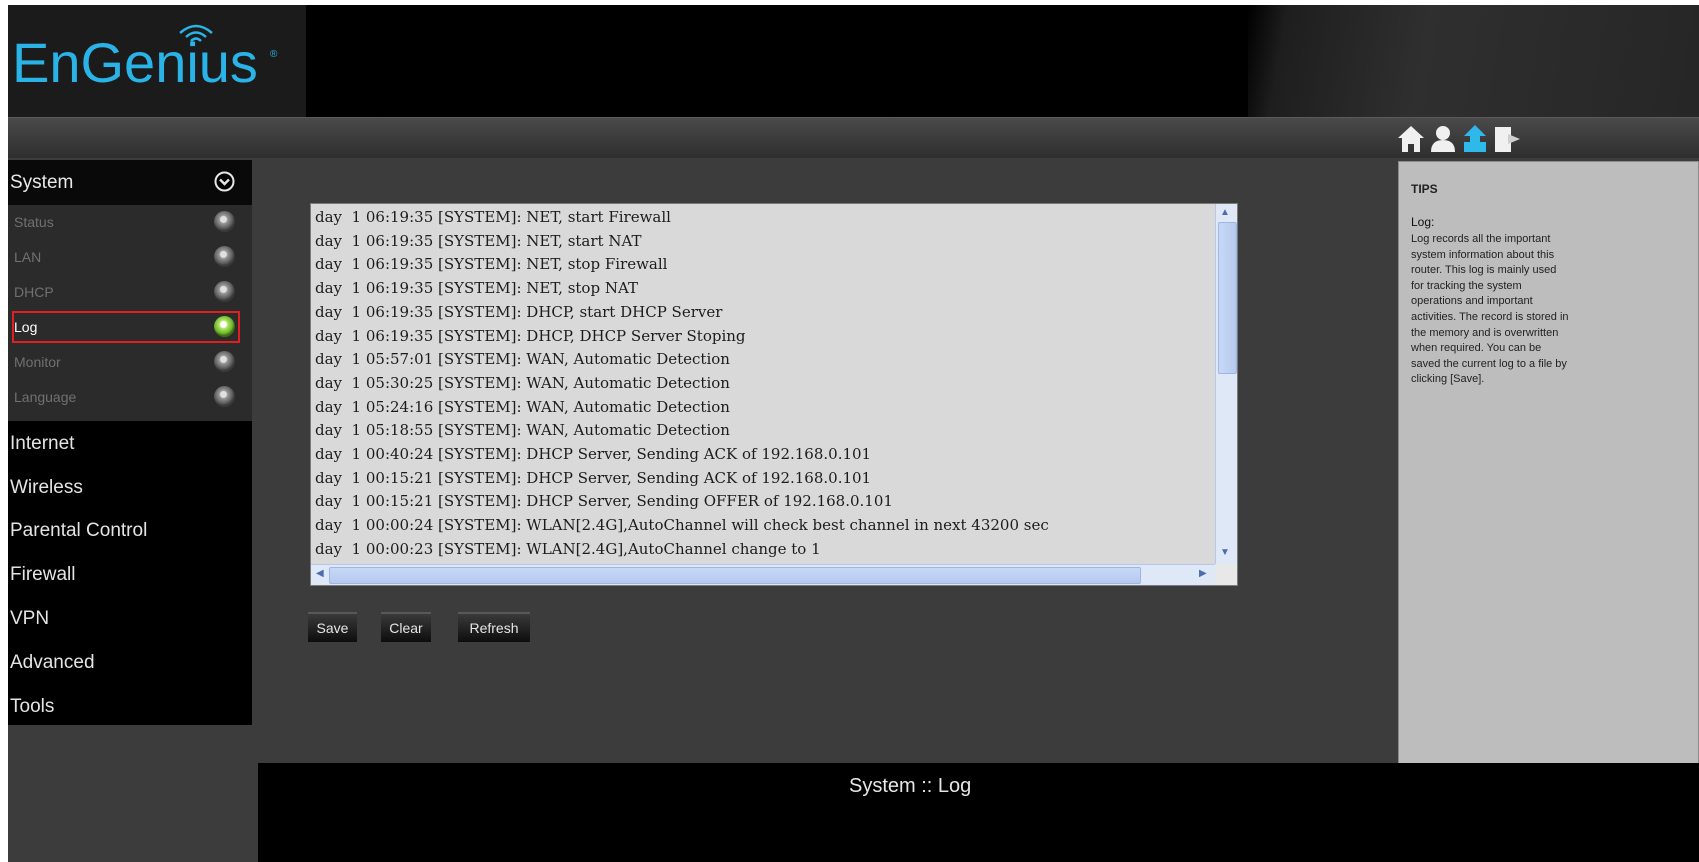  What do you see at coordinates (1443, 139) in the screenshot?
I see `user-icon` at bounding box center [1443, 139].